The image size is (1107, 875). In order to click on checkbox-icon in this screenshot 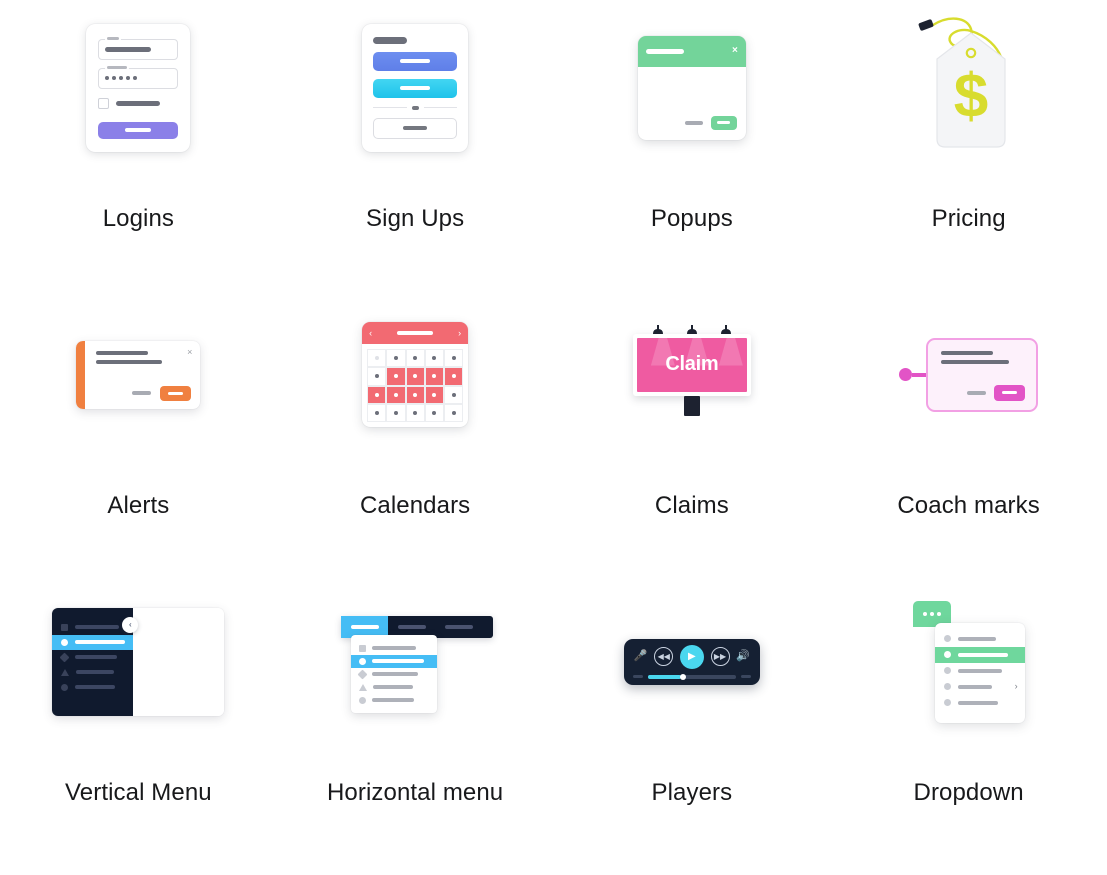, I will do `click(104, 103)`.